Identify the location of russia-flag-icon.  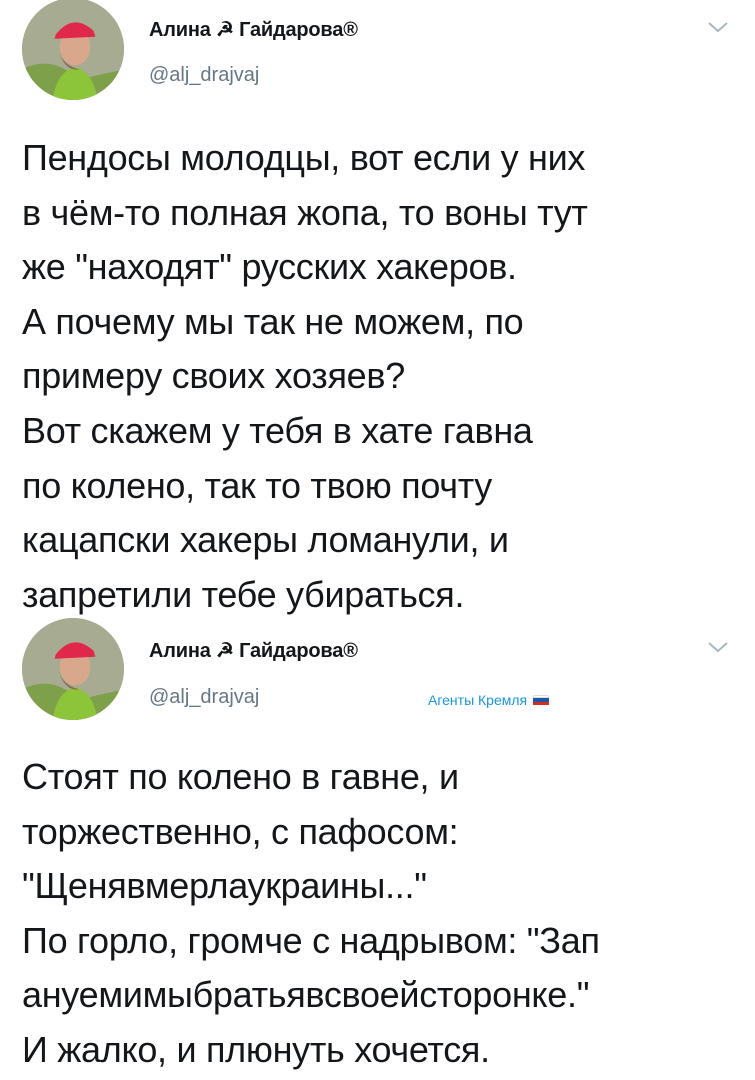
(541, 700).